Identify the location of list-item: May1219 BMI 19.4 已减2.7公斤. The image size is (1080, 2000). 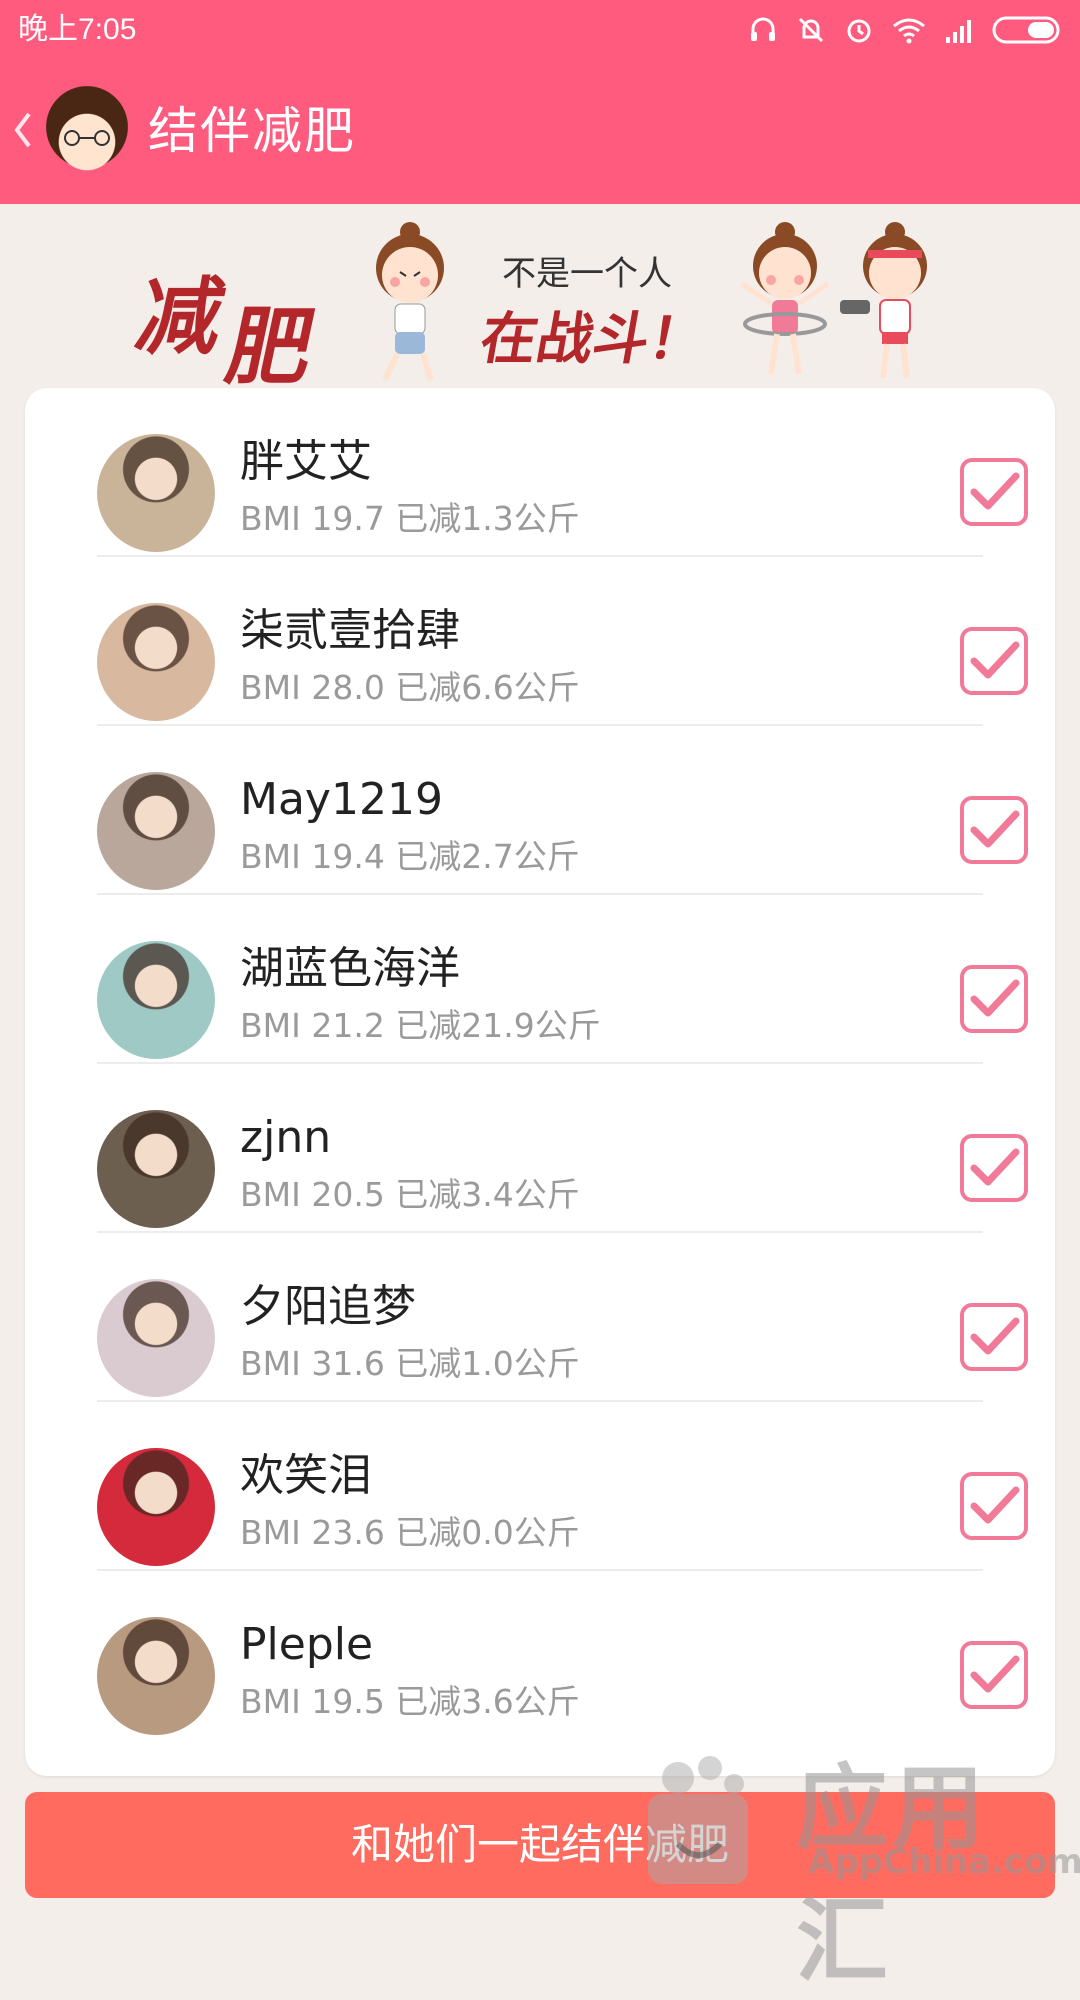
(550, 810).